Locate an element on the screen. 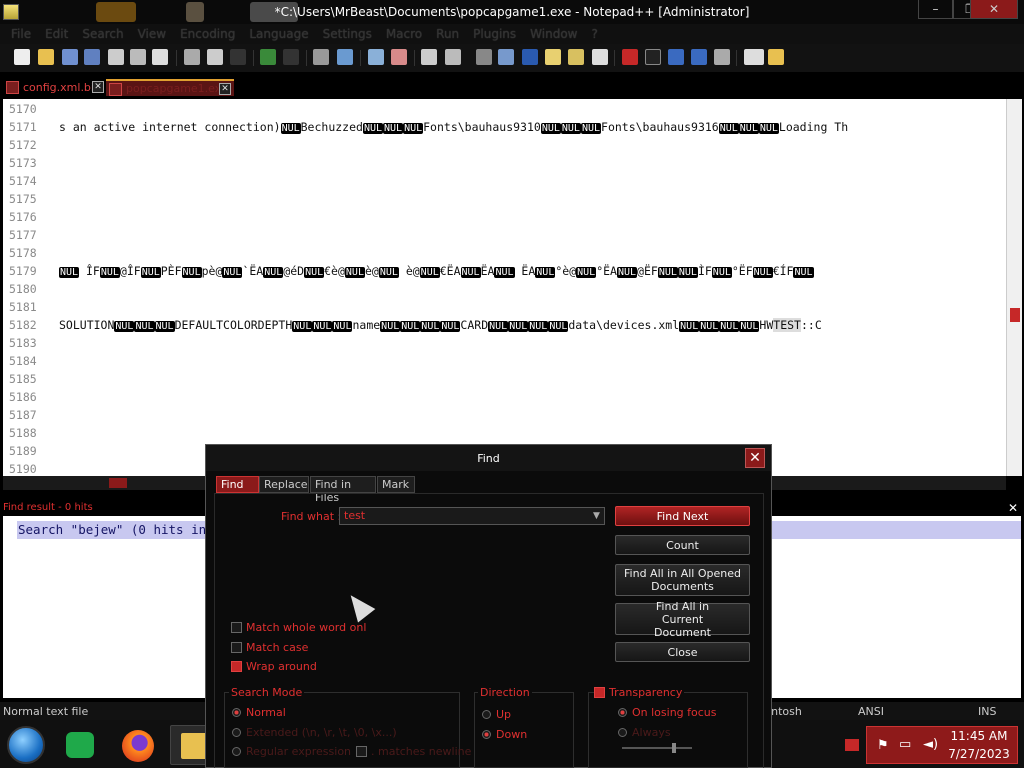 The width and height of the screenshot is (1024, 768). document-map-icon is located at coordinates (576, 57).